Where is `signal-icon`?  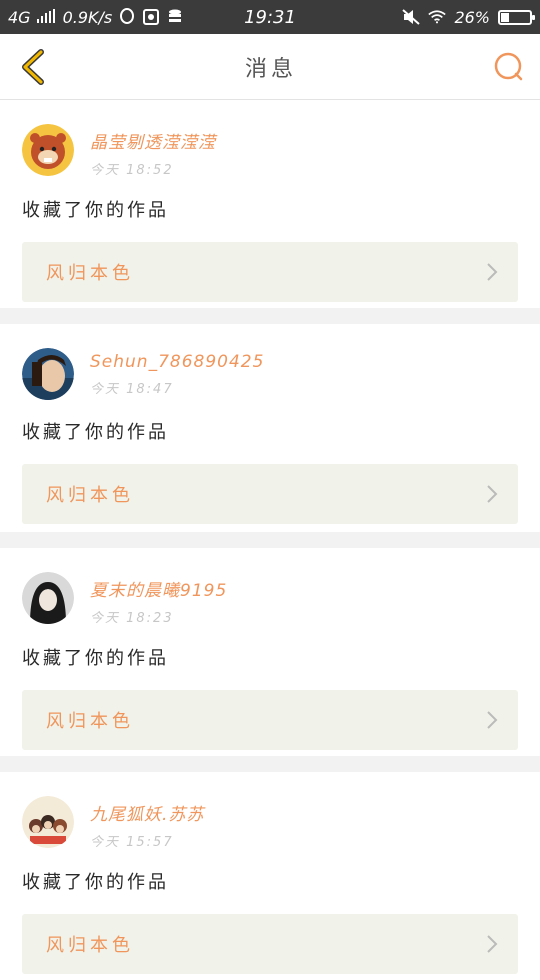
signal-icon is located at coordinates (46, 17).